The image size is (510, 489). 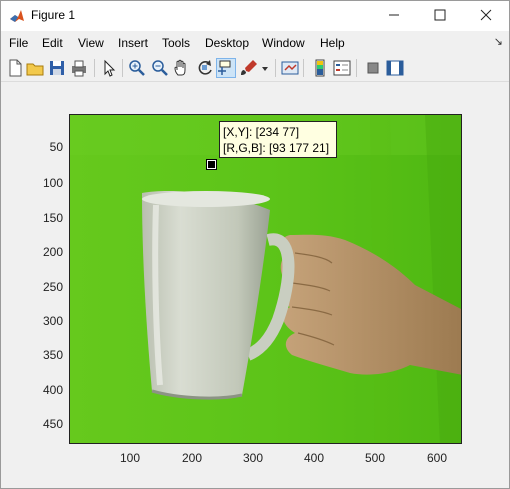 I want to click on menu-insert: Insert, so click(x=133, y=43).